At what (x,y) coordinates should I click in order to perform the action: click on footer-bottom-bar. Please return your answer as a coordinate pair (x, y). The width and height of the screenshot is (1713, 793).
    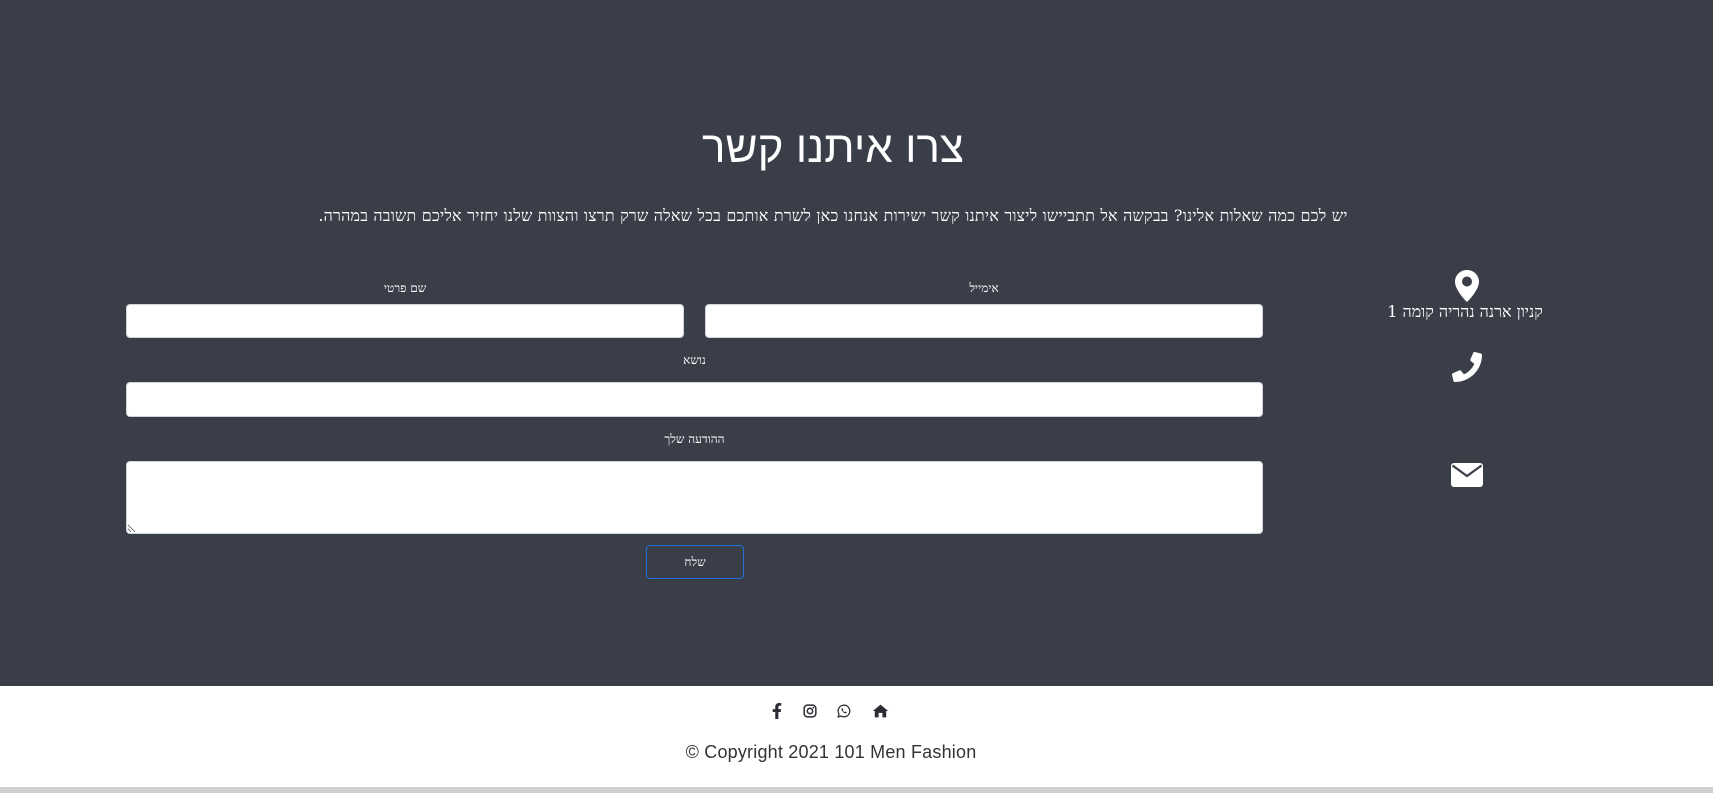
    Looking at the image, I should click on (856, 790).